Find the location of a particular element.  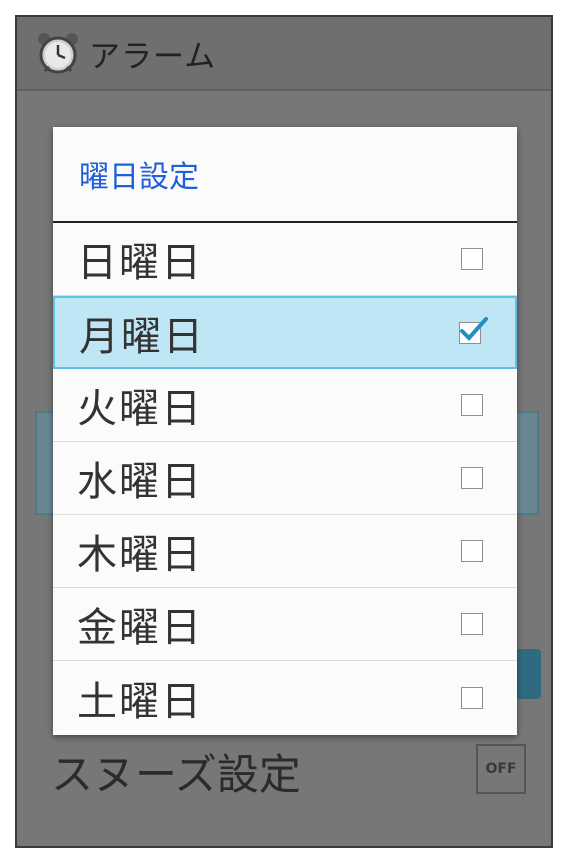

day-row-thursday: 木曜日 is located at coordinates (285, 551).